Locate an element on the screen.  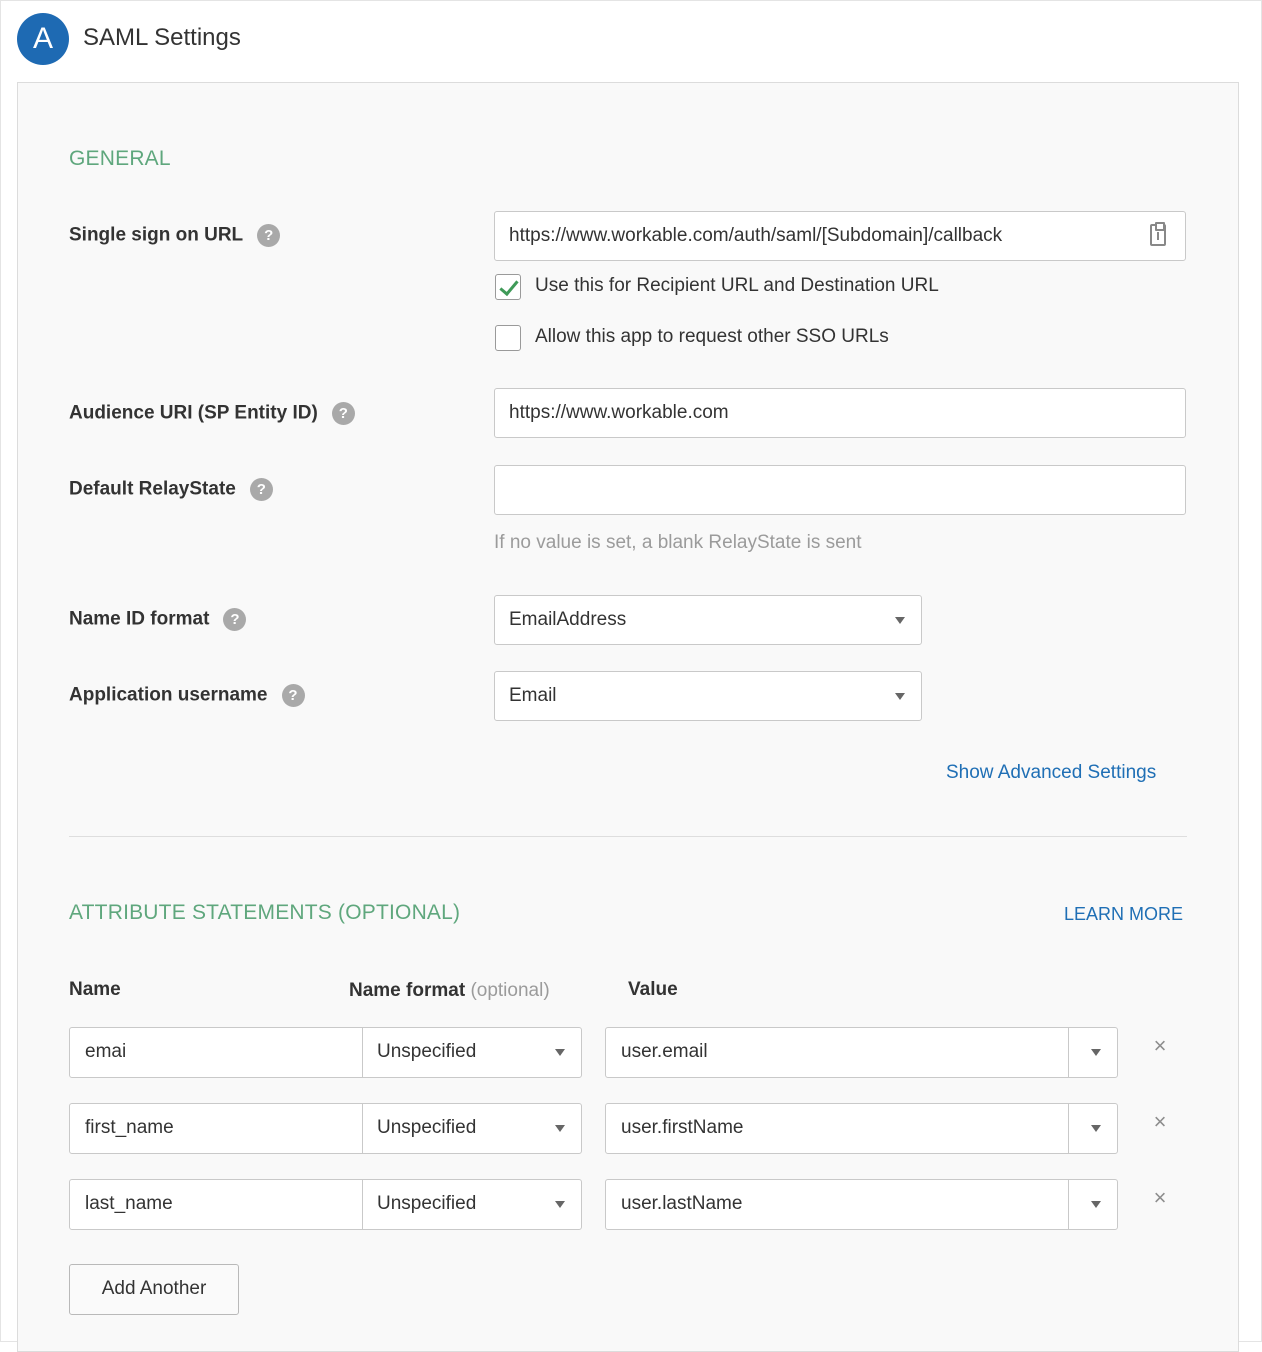
page-title: SAML Settings is located at coordinates (162, 37).